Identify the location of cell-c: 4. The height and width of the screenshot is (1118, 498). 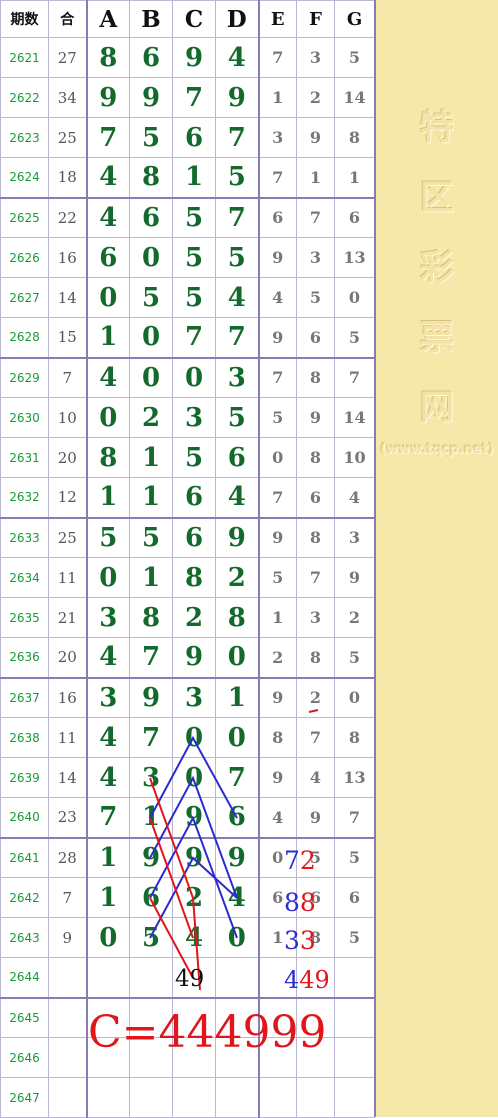
(194, 937).